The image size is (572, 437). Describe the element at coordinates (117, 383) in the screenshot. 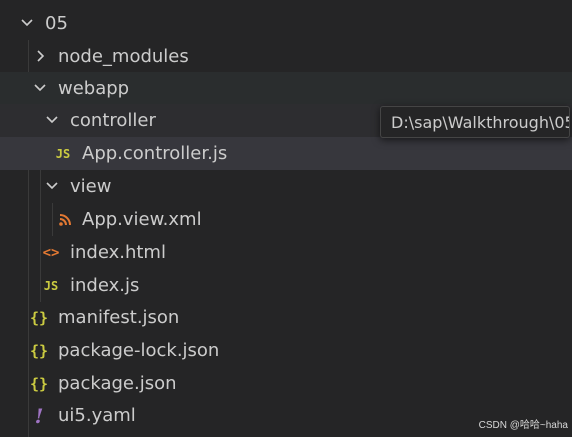

I see `tree-item-label: package.json` at that location.